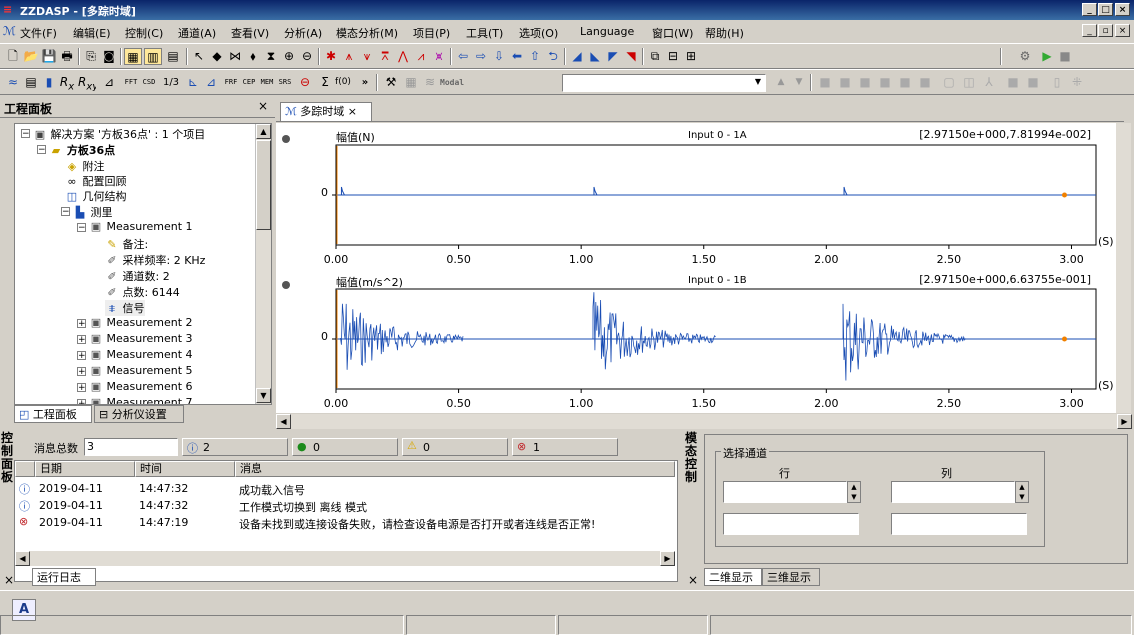  I want to click on maximize-button: □, so click(1105, 9).